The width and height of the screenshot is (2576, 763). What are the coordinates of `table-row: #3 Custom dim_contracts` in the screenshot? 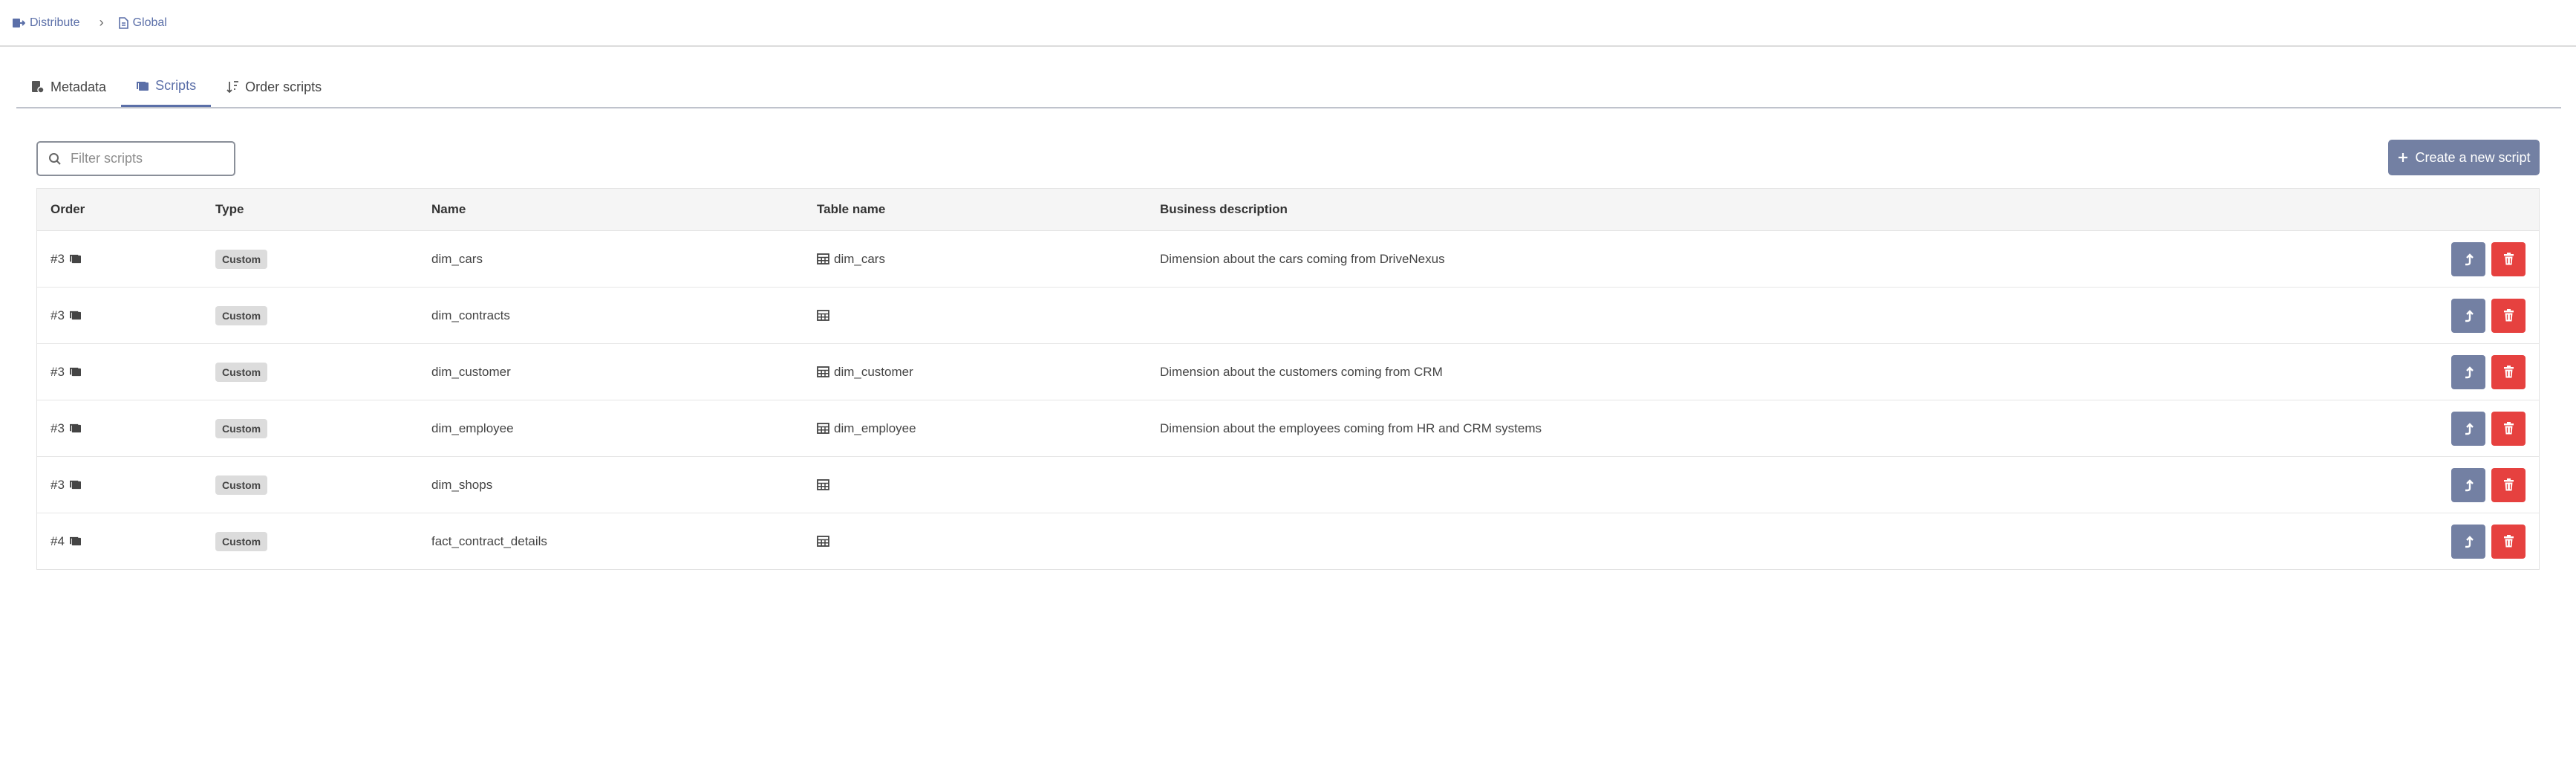 It's located at (1288, 316).